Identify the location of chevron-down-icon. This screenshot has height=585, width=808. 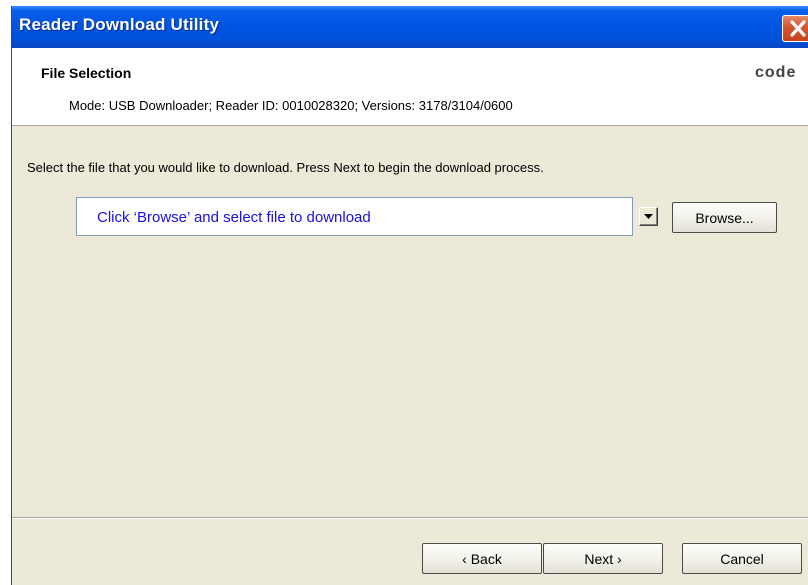
(648, 216).